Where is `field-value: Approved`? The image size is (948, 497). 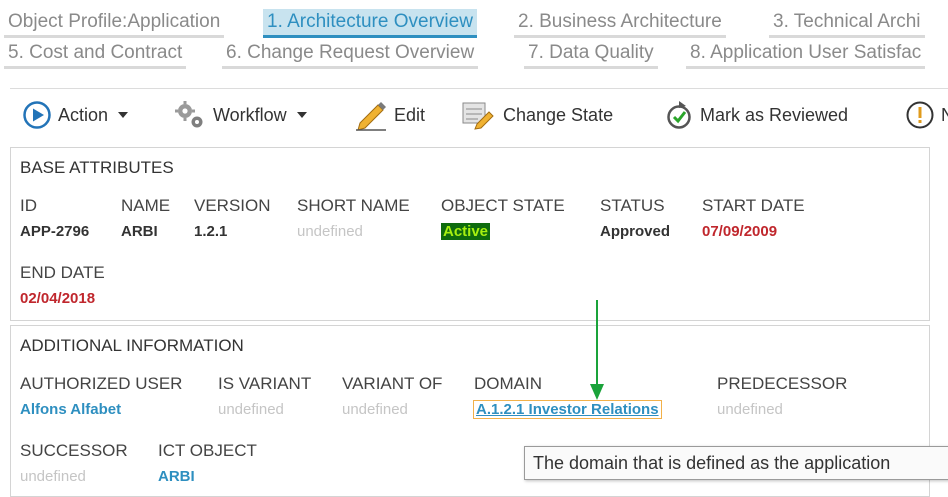 field-value: Approved is located at coordinates (635, 231).